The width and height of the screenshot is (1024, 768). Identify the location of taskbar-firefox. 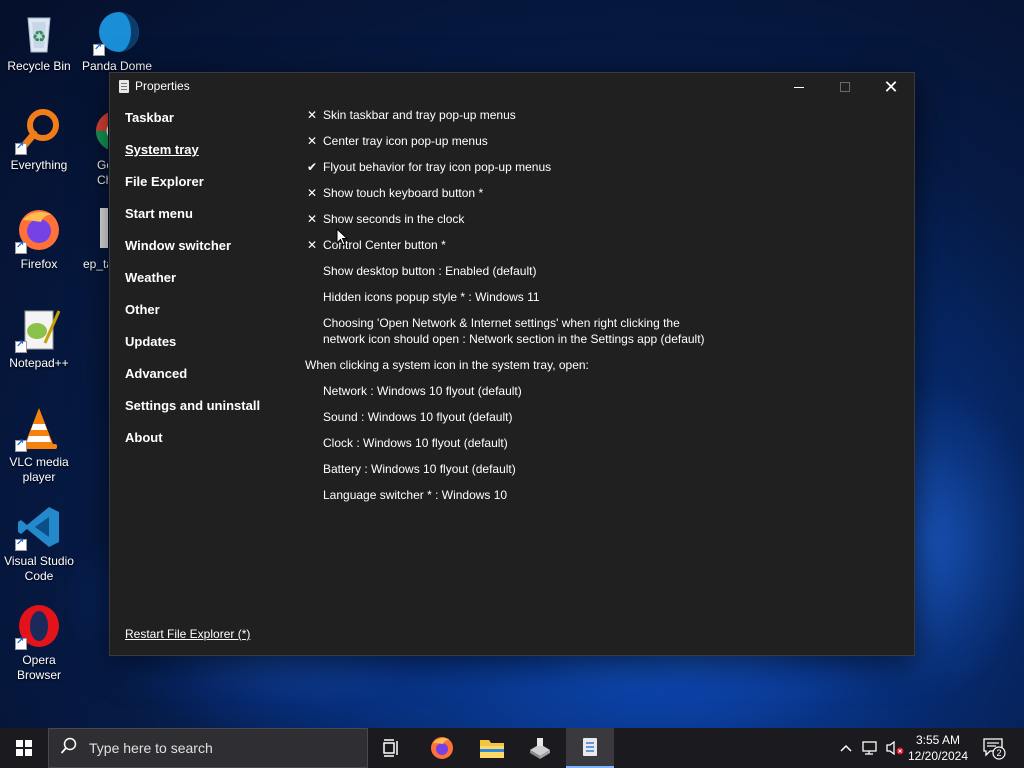
(442, 748).